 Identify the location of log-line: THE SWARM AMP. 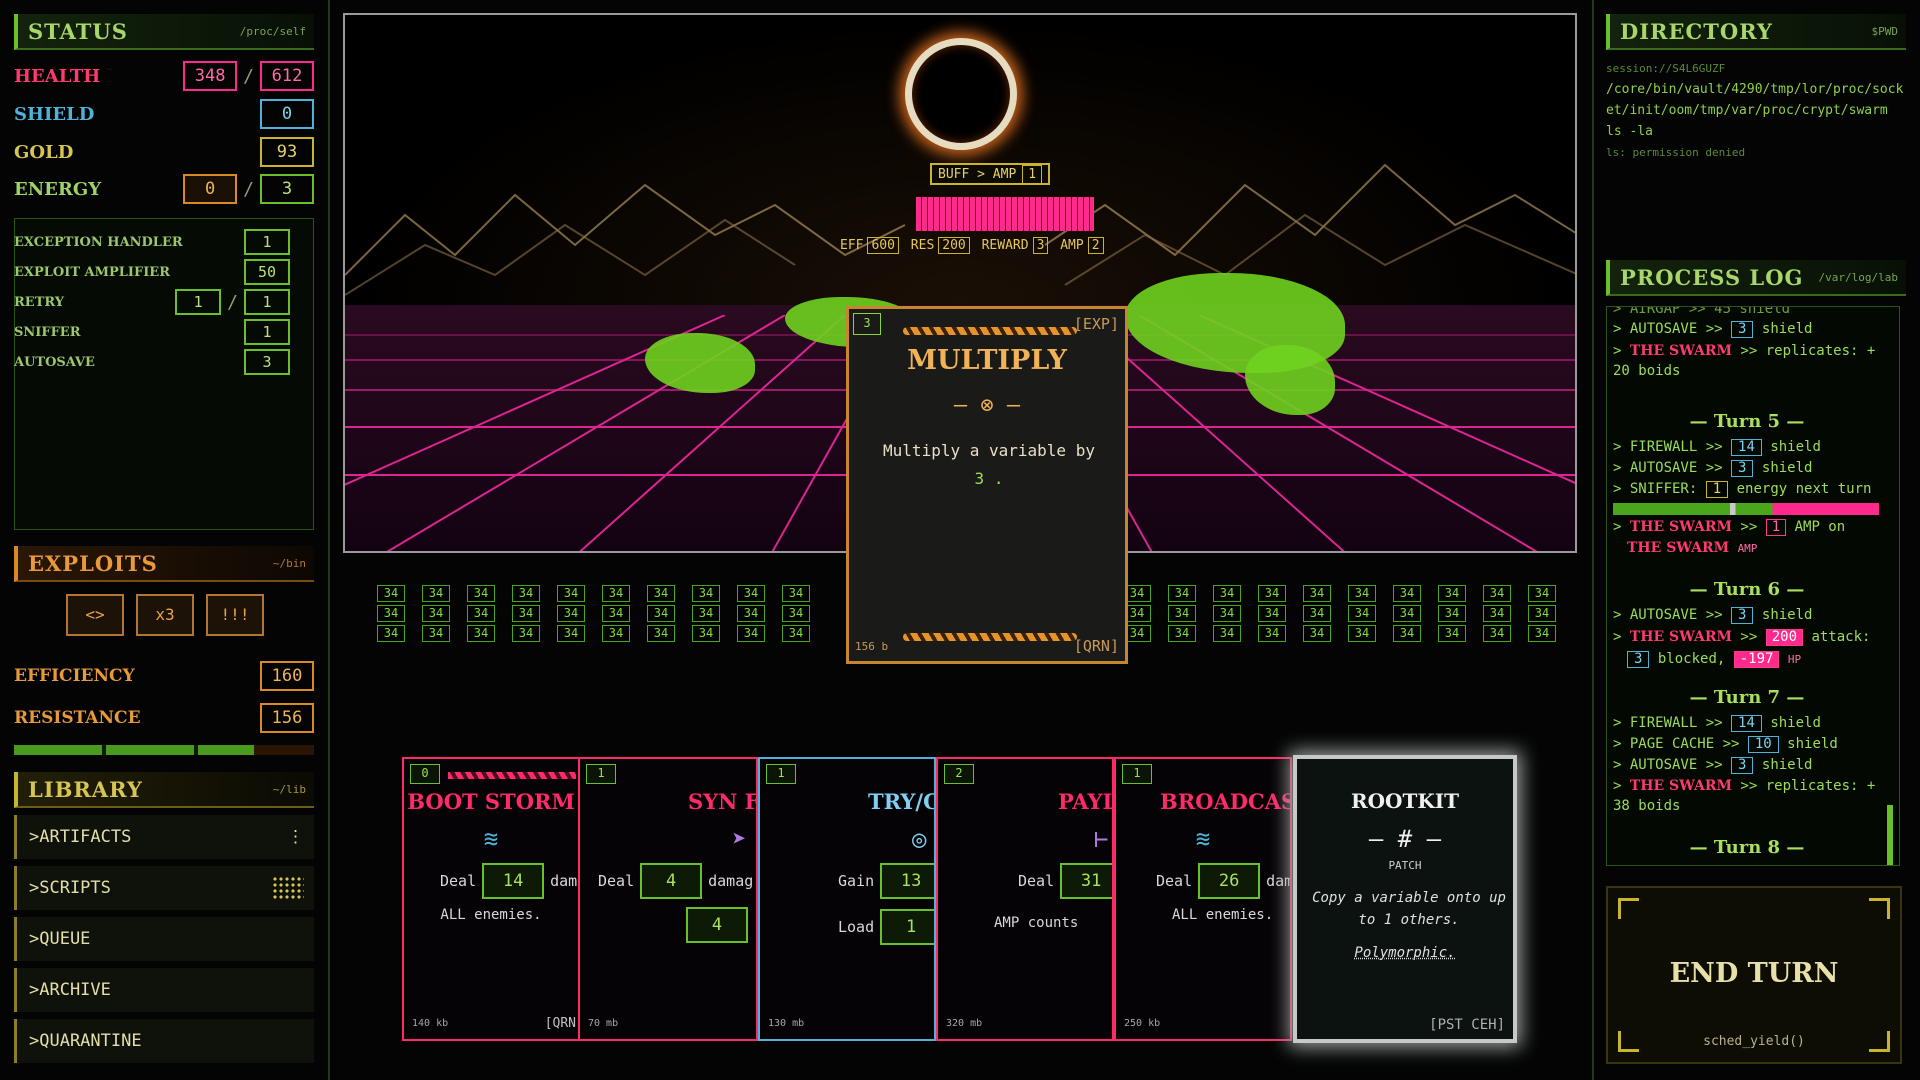
(1763, 548).